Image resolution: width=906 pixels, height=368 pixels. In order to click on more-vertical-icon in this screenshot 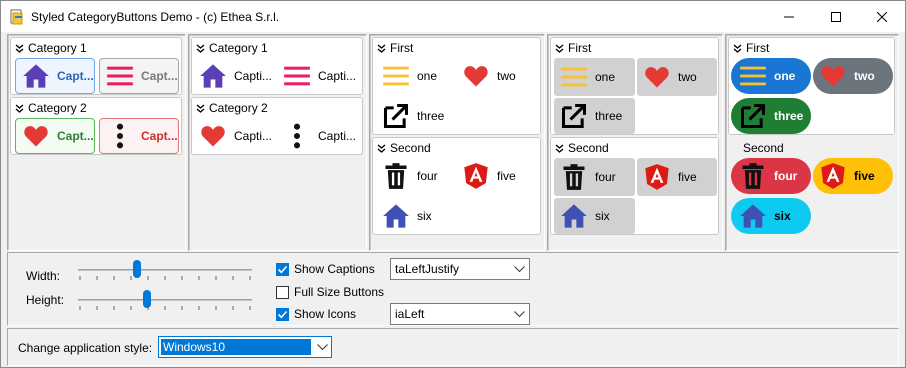, I will do `click(297, 136)`.